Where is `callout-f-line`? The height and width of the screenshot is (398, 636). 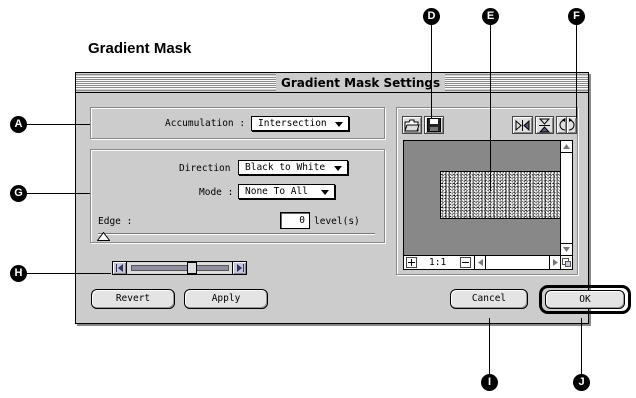
callout-f-line is located at coordinates (576, 70).